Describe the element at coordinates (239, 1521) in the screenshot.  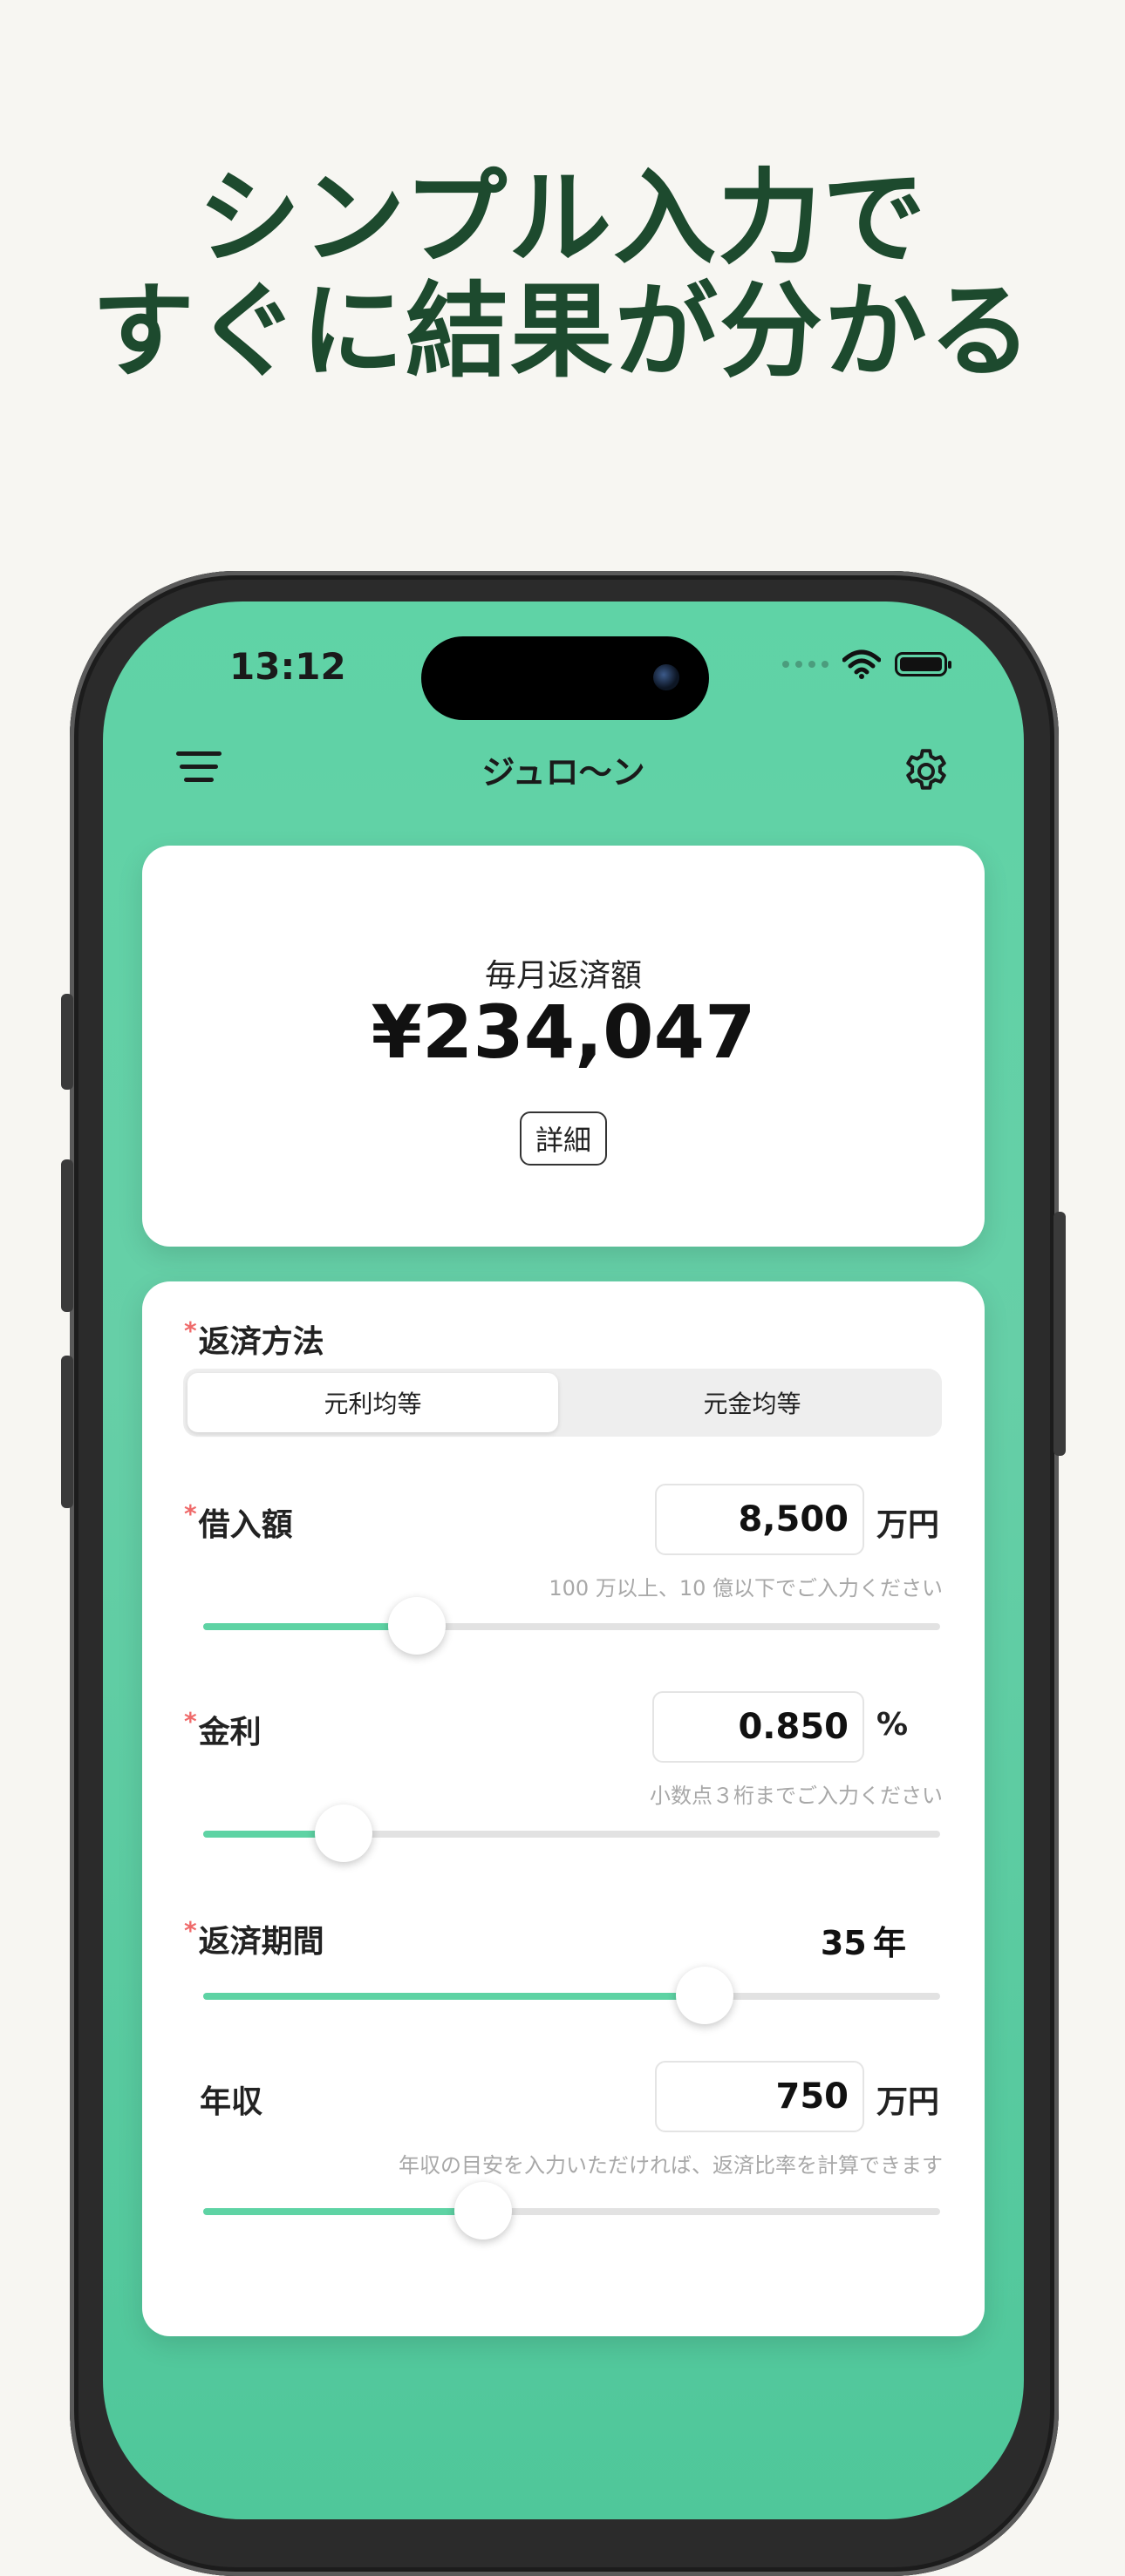
I see `loan-amount-label: *借入額` at that location.